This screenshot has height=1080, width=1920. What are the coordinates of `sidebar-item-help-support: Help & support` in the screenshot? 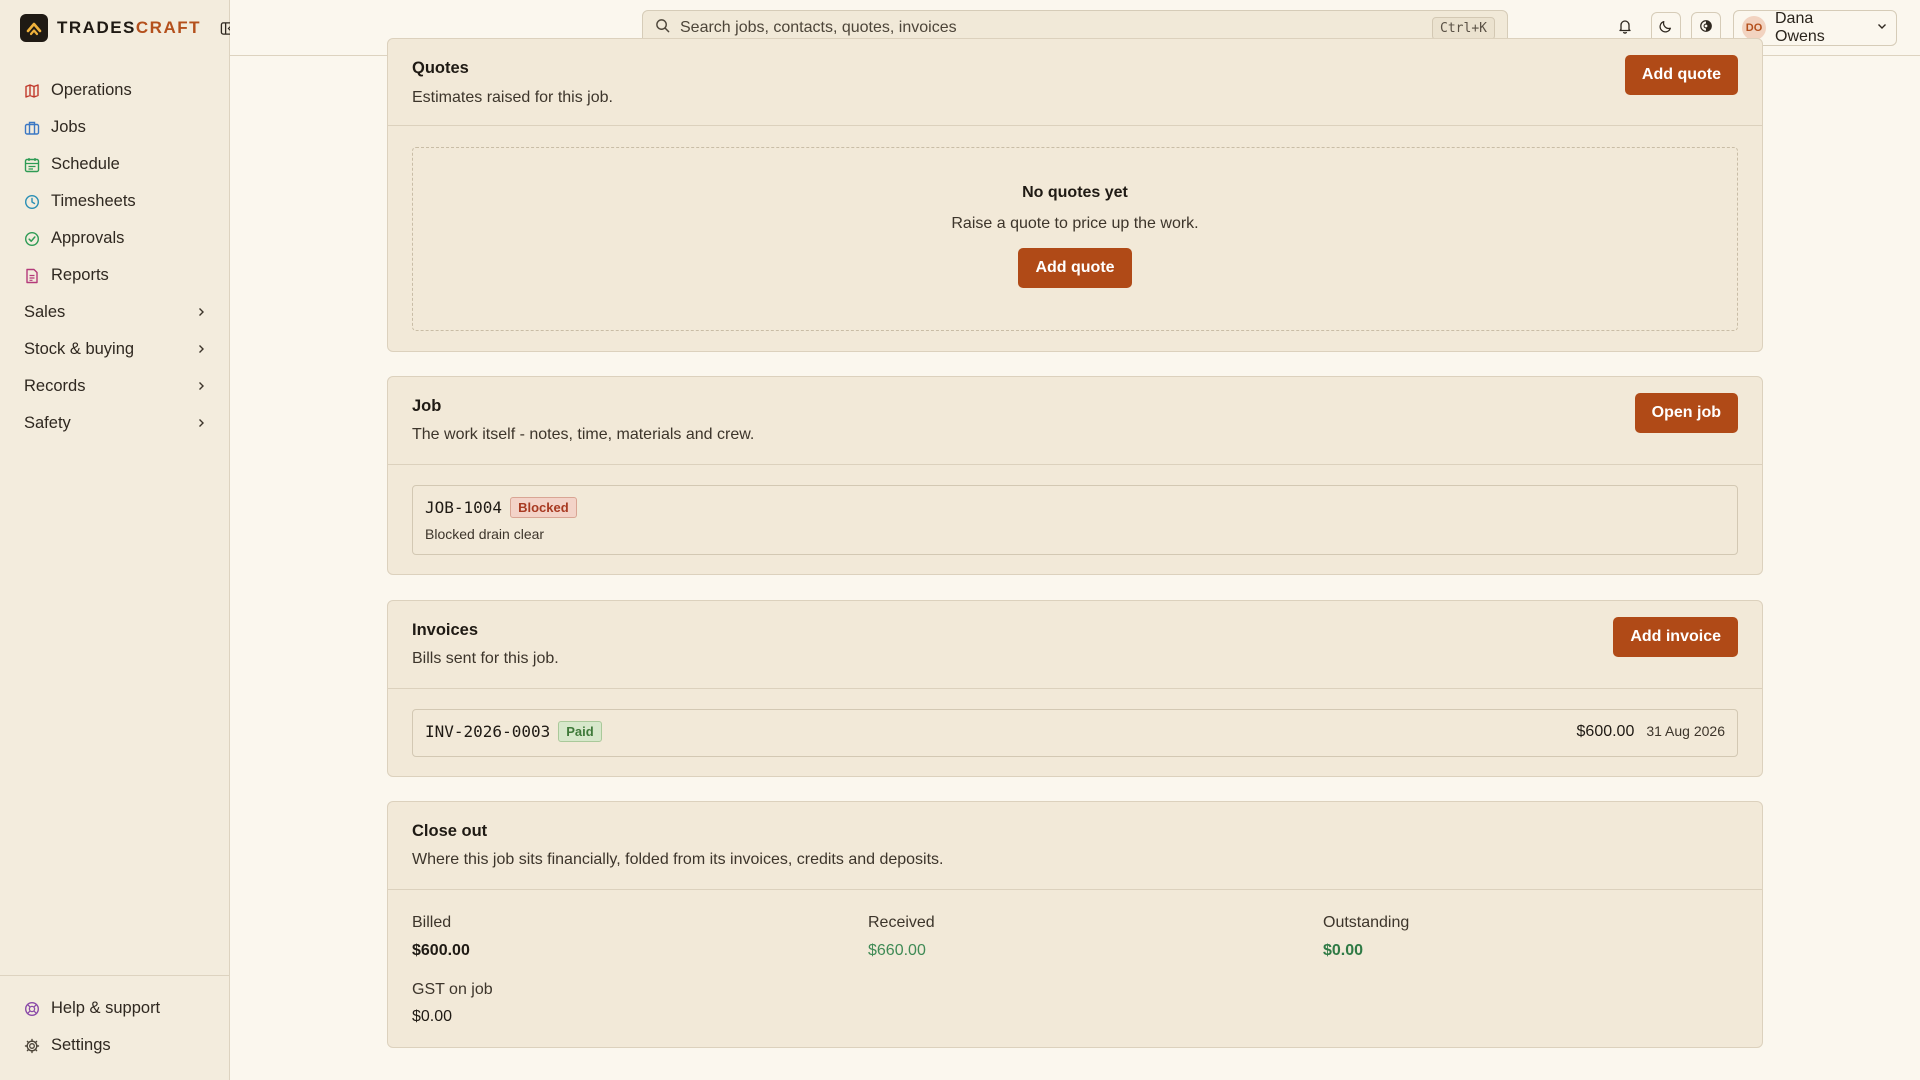 It's located at (115, 1008).